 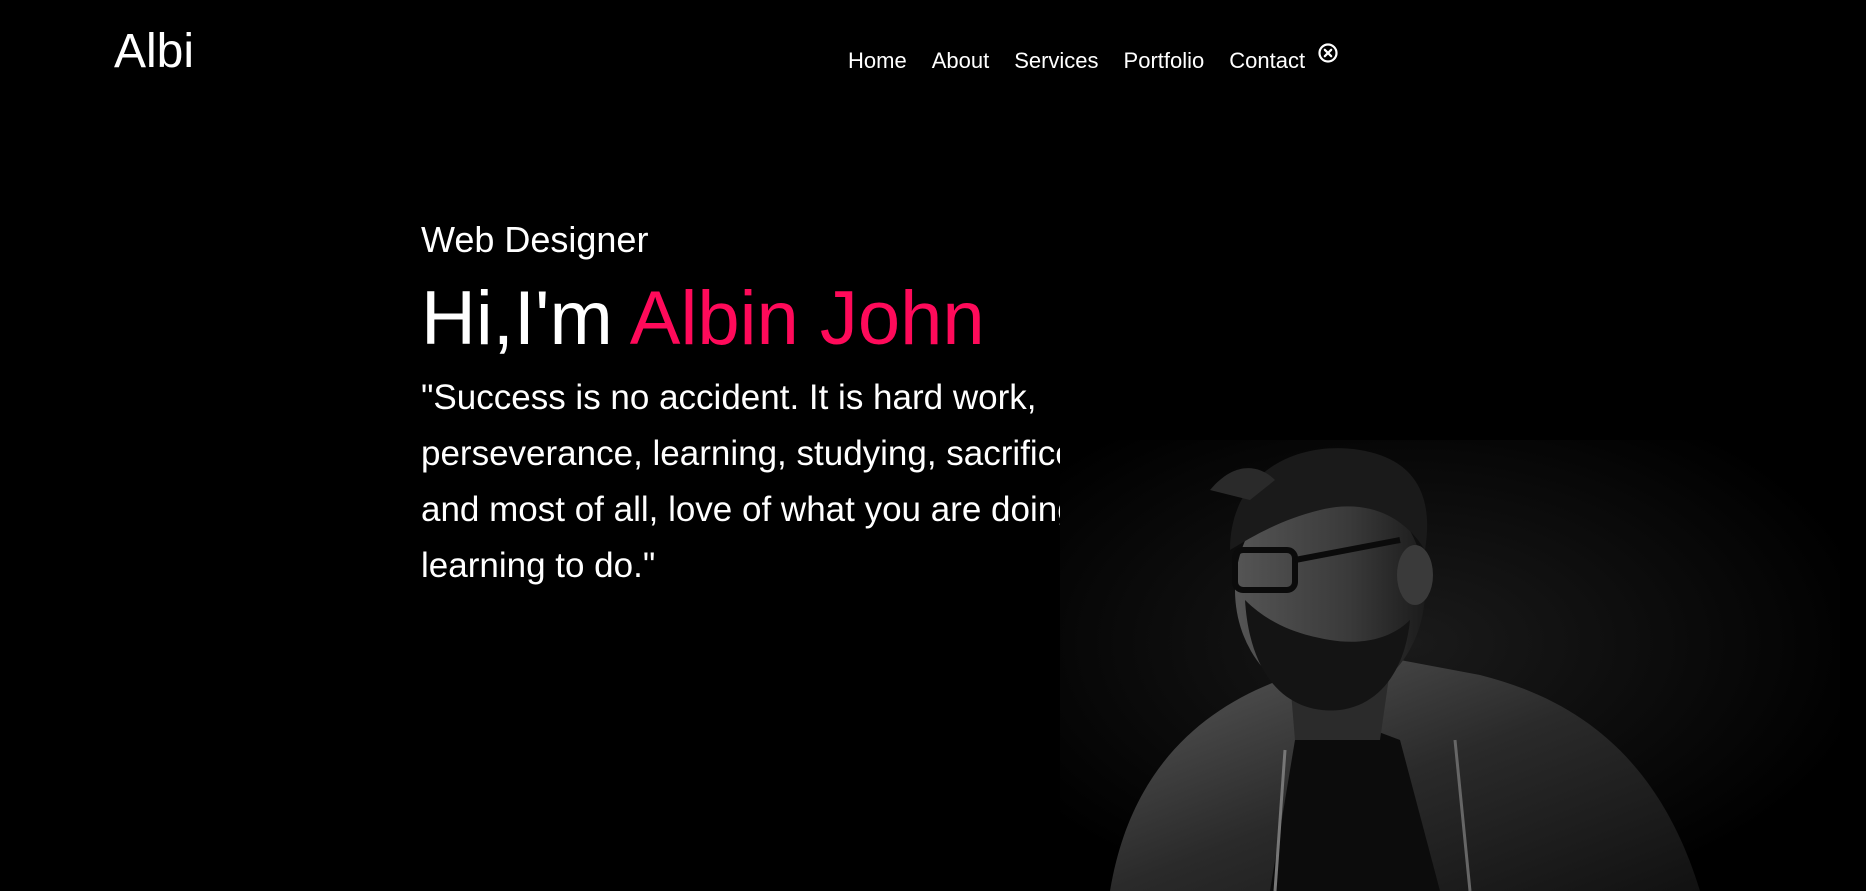 I want to click on main-nav: Home About Services Portfolio Contact, so click(x=1093, y=59).